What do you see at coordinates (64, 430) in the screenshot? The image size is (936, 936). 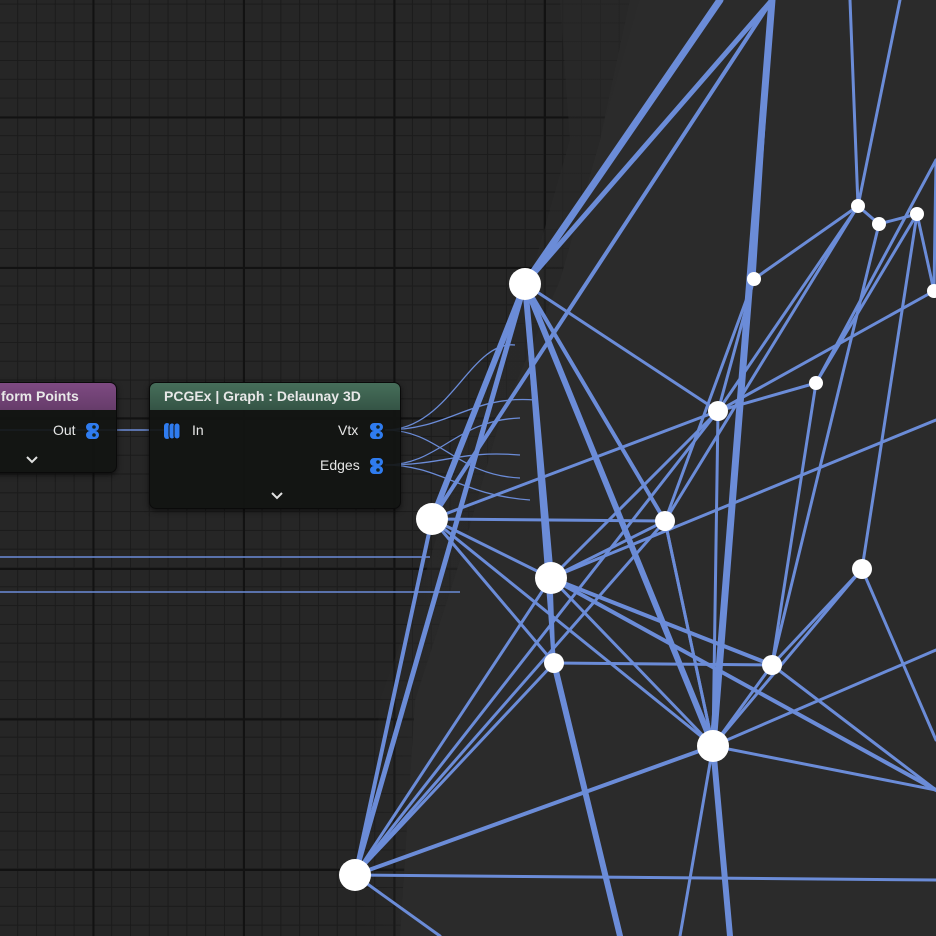 I see `out-pin-label: Out` at bounding box center [64, 430].